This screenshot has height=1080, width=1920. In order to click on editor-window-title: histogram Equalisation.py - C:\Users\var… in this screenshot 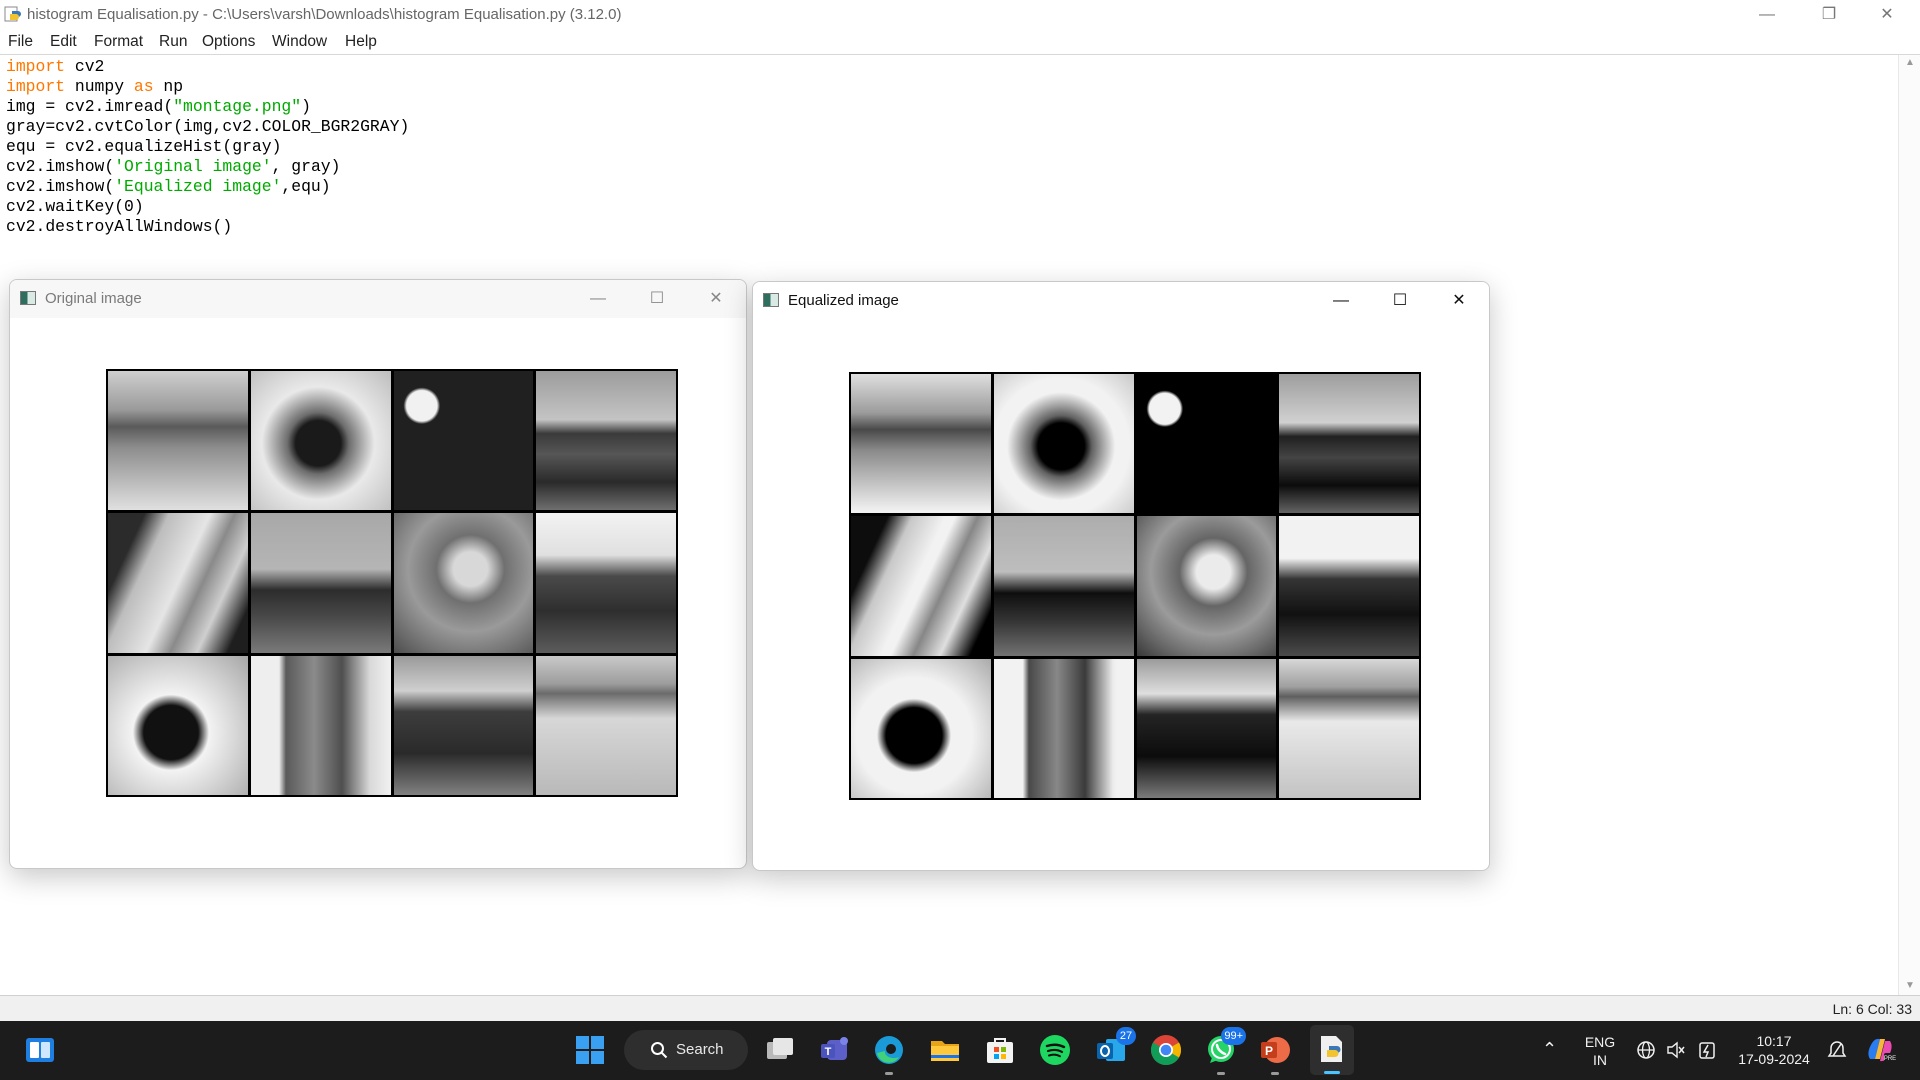, I will do `click(324, 14)`.